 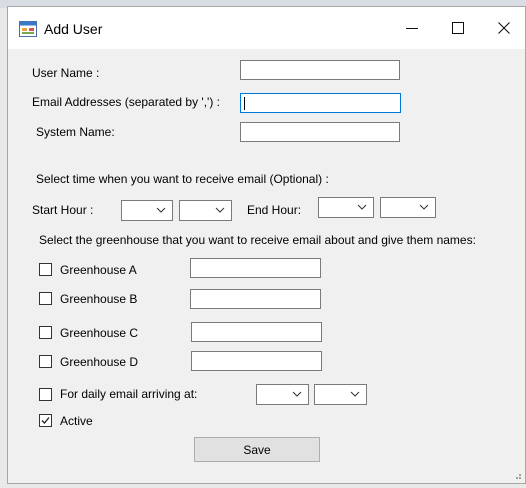 I want to click on start-hour-select, so click(x=147, y=210).